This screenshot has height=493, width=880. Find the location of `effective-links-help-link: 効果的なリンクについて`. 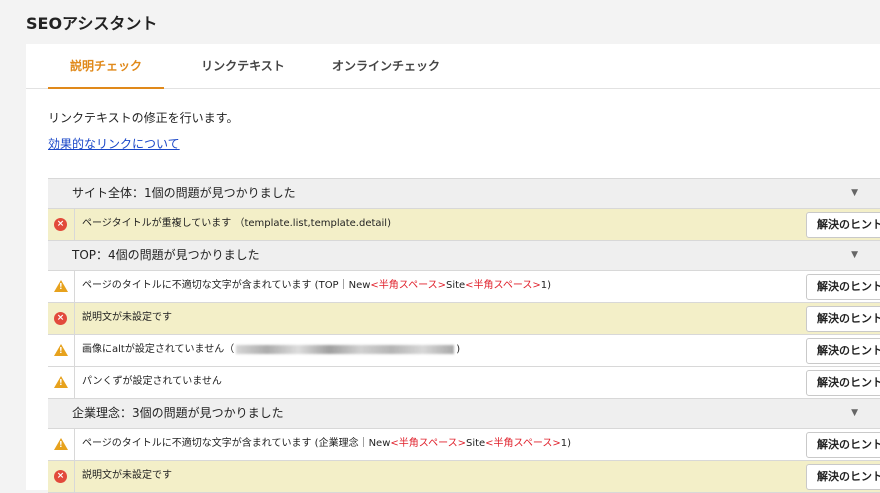

effective-links-help-link: 効果的なリンクについて is located at coordinates (114, 143).